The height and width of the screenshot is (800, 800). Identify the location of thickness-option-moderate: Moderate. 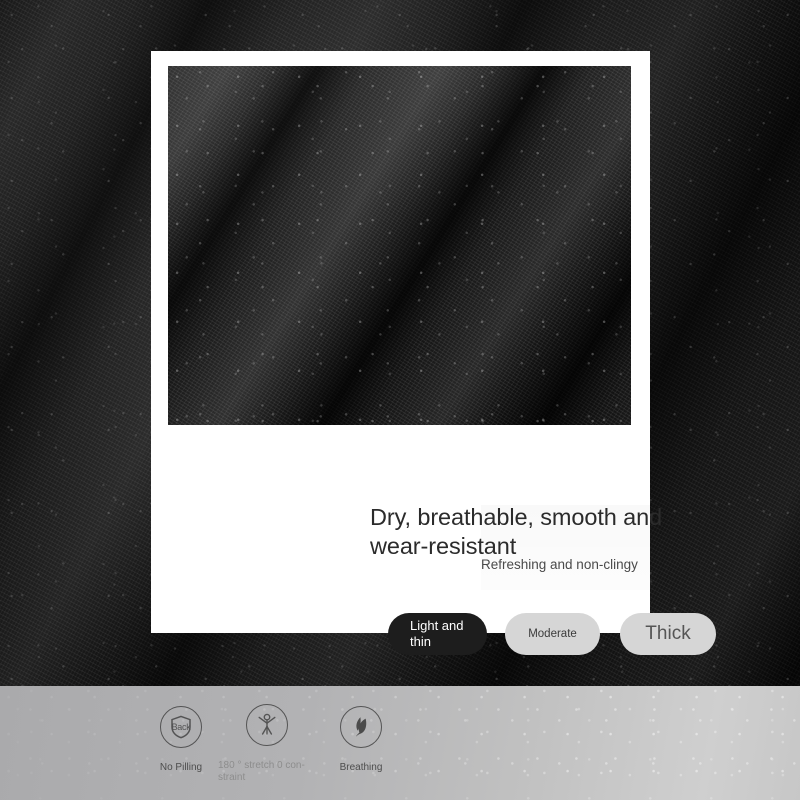
(552, 634).